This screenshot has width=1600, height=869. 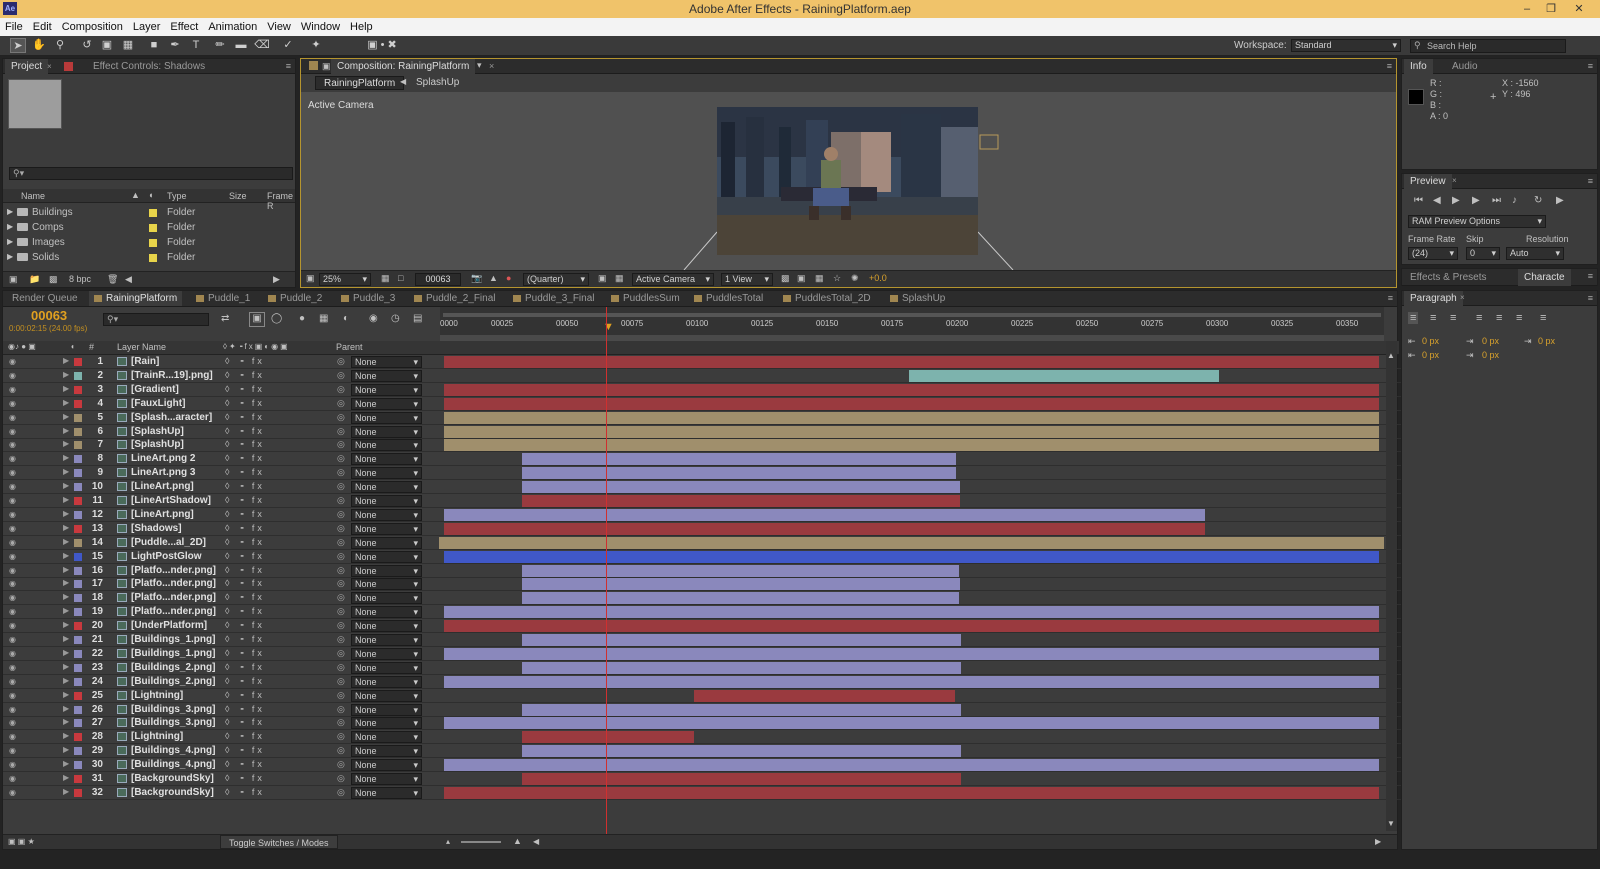 I want to click on graph-editor-icon: ▤, so click(x=417, y=318).